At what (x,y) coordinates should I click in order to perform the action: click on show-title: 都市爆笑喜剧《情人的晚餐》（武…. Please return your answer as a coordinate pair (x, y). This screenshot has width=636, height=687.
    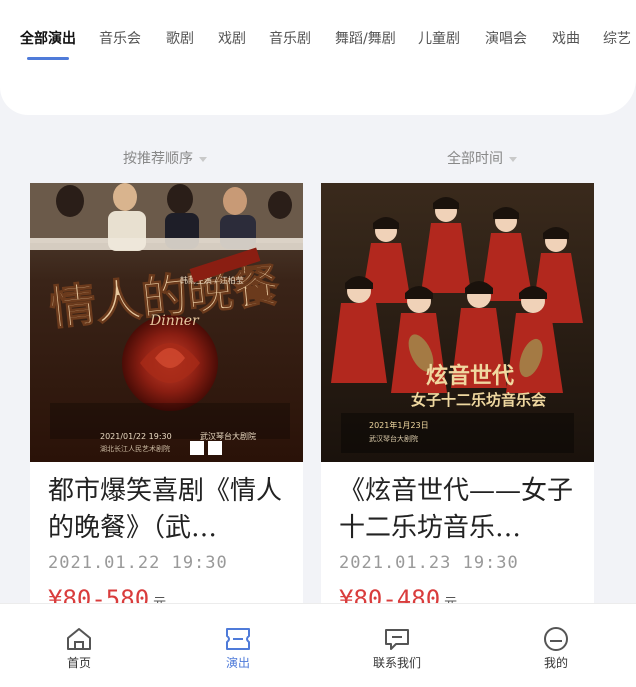
    Looking at the image, I should click on (168, 511).